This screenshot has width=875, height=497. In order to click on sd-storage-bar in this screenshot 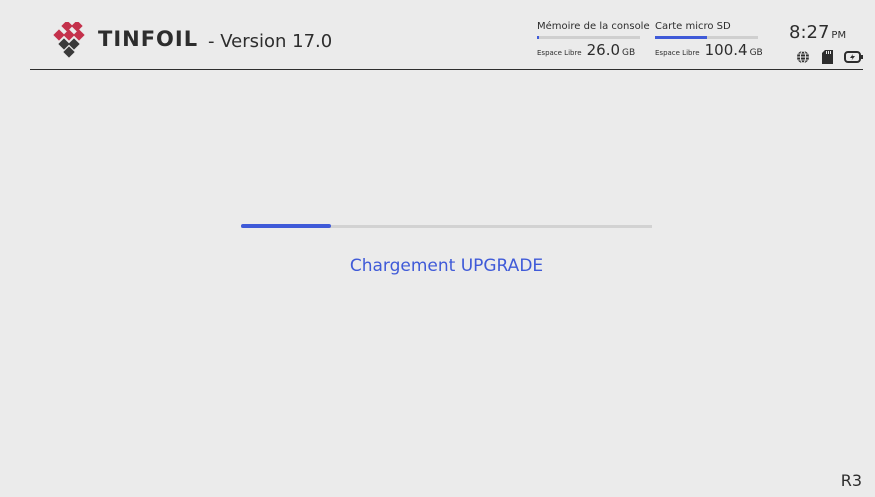, I will do `click(706, 37)`.